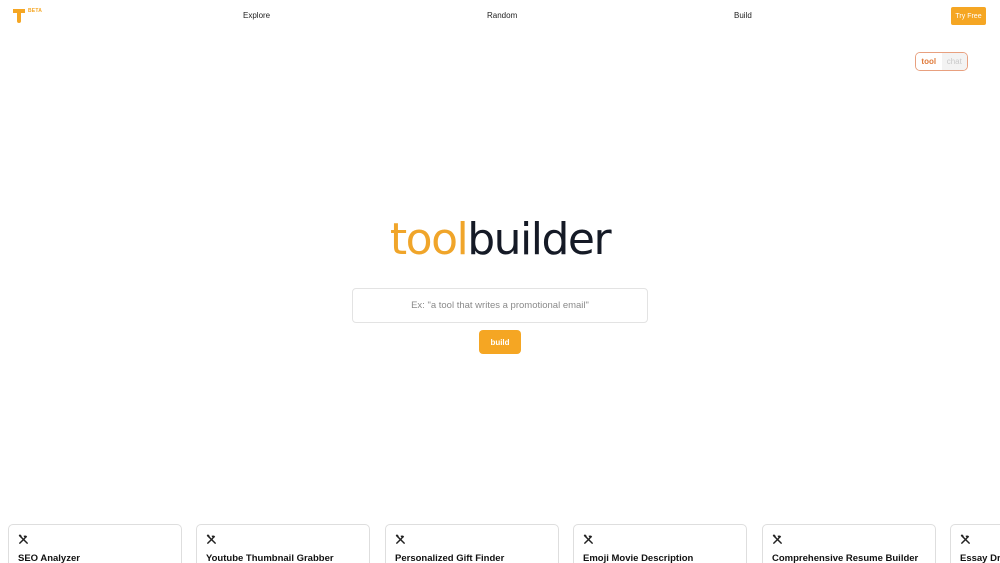 The image size is (1000, 563). Describe the element at coordinates (283, 543) in the screenshot. I see `tool-card: Youtube Thumbnail Grabber` at that location.